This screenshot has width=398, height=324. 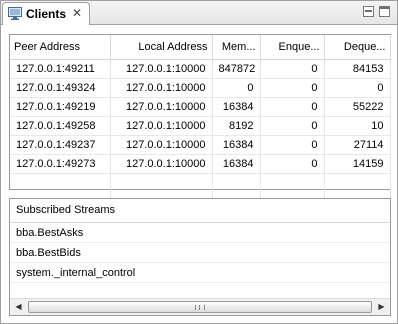 I want to click on list-item: bba.BestBids, so click(x=200, y=253).